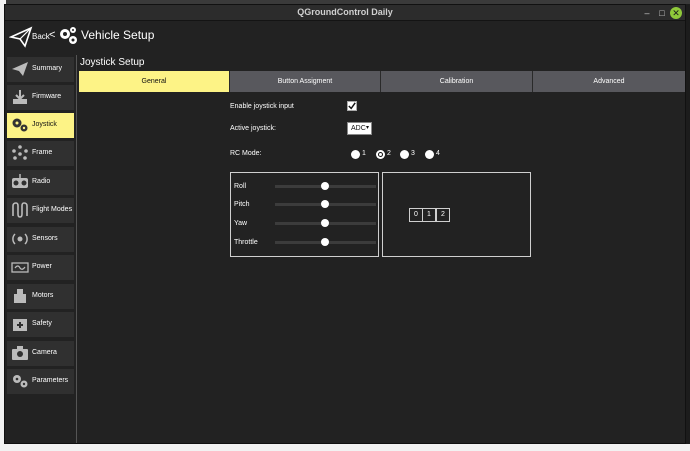 The width and height of the screenshot is (690, 451). What do you see at coordinates (20, 210) in the screenshot?
I see `flight-modes-icon` at bounding box center [20, 210].